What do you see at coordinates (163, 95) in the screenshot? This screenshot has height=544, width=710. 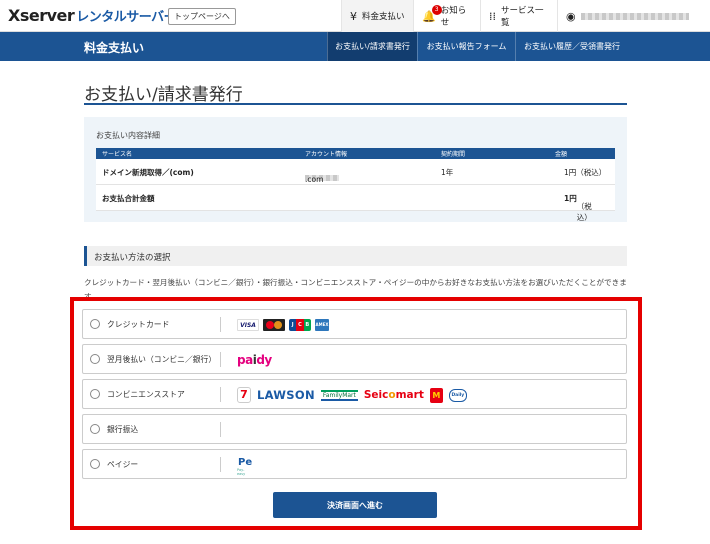 I see `page-title: お支払い/請求書発行` at bounding box center [163, 95].